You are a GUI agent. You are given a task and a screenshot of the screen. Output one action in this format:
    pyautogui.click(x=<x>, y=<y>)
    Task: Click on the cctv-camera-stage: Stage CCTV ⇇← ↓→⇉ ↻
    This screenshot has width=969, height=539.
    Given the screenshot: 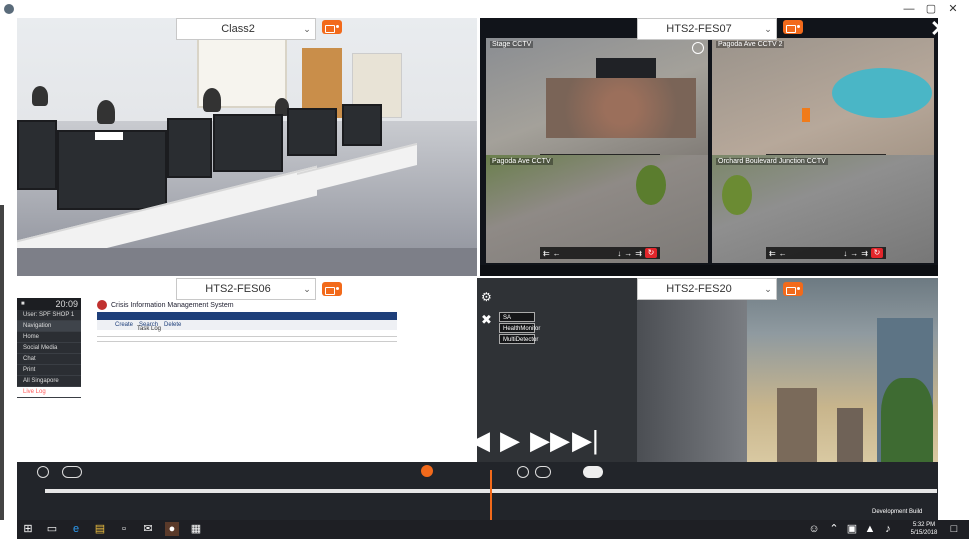 What is the action you would take?
    pyautogui.click(x=597, y=104)
    